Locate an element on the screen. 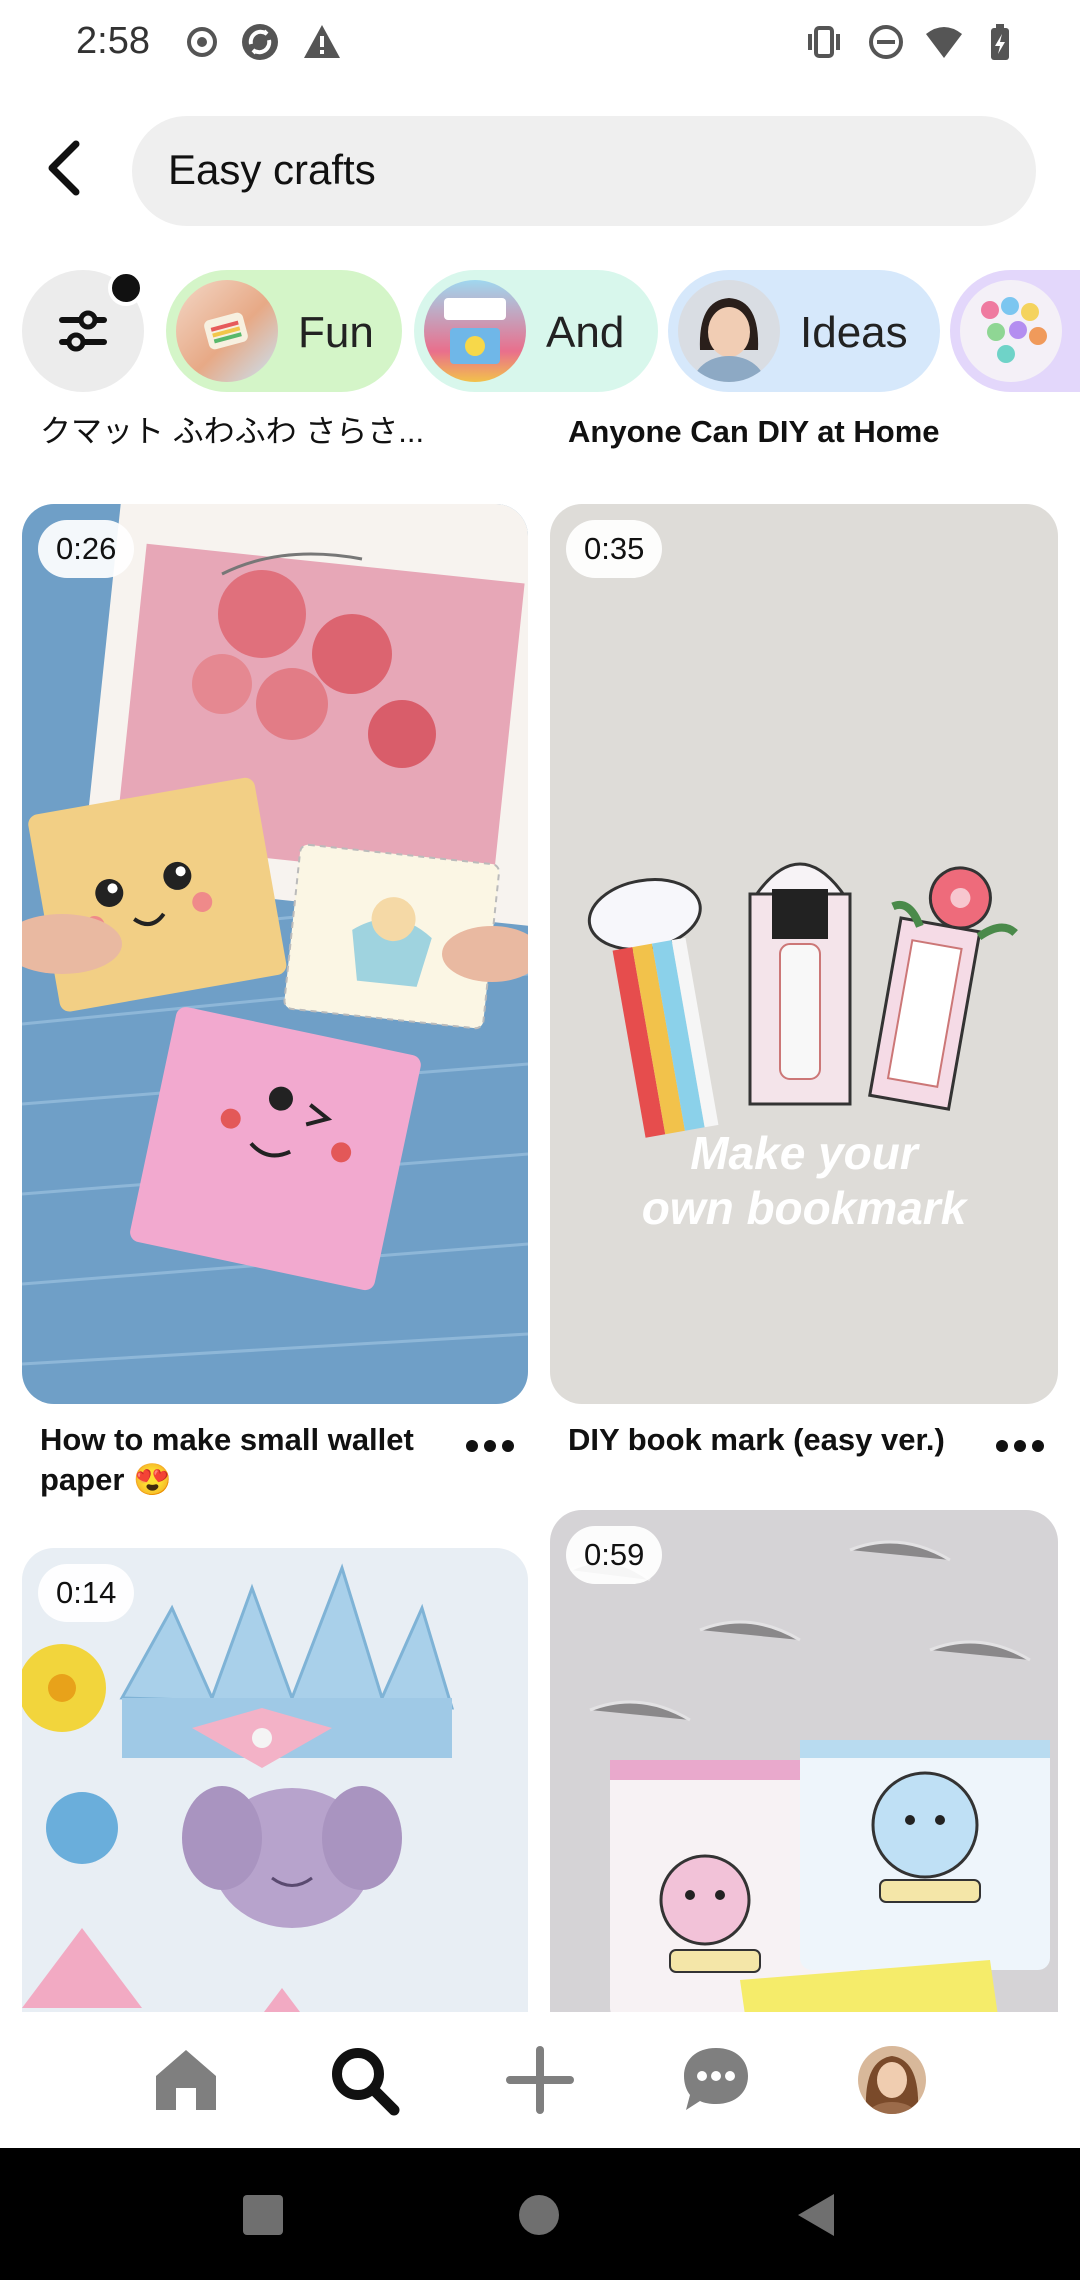 This screenshot has width=1080, height=2280. do-not-disturb-icon is located at coordinates (886, 42).